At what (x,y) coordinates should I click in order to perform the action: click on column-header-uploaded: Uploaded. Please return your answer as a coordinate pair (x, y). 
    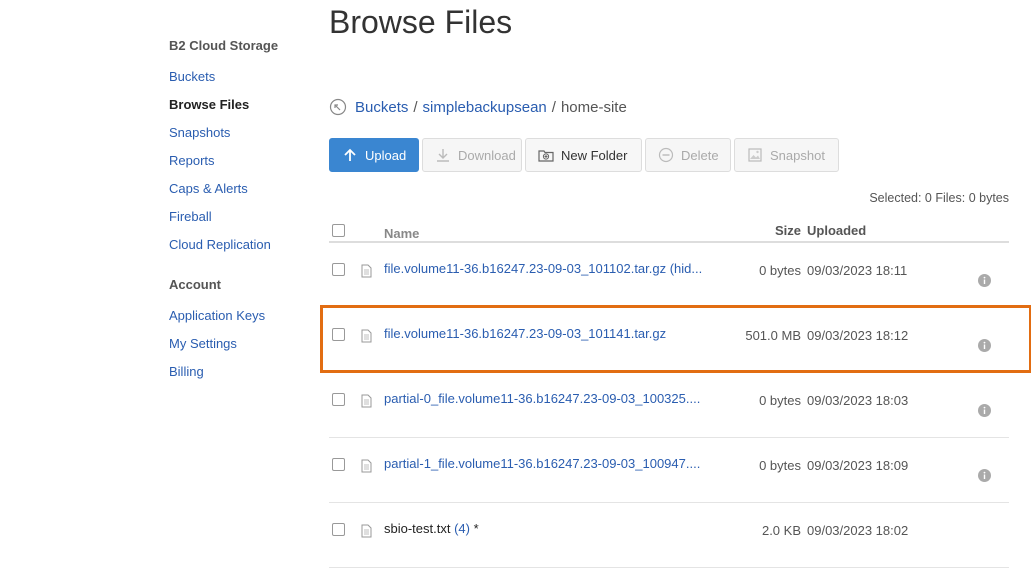
    Looking at the image, I should click on (836, 230).